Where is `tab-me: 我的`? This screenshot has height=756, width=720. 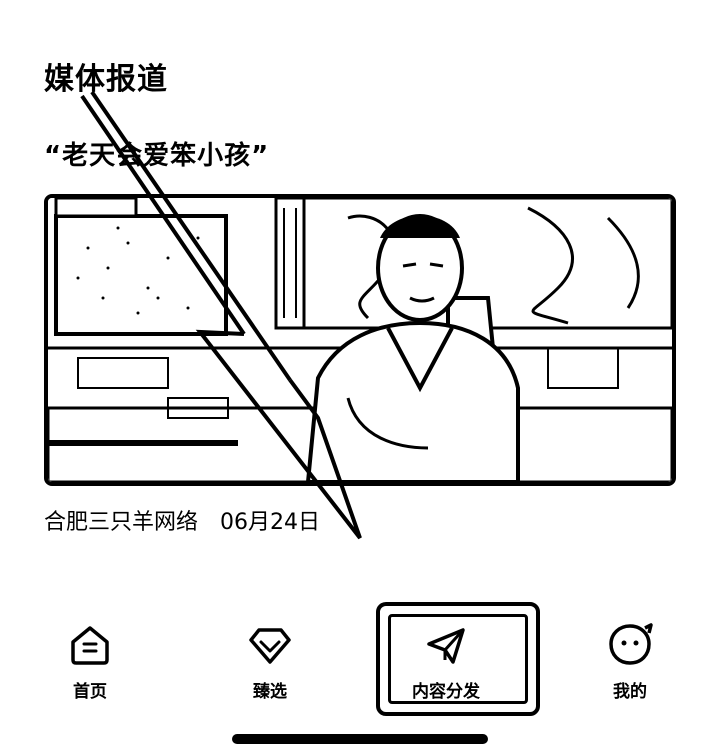
tab-me: 我的 is located at coordinates (630, 662).